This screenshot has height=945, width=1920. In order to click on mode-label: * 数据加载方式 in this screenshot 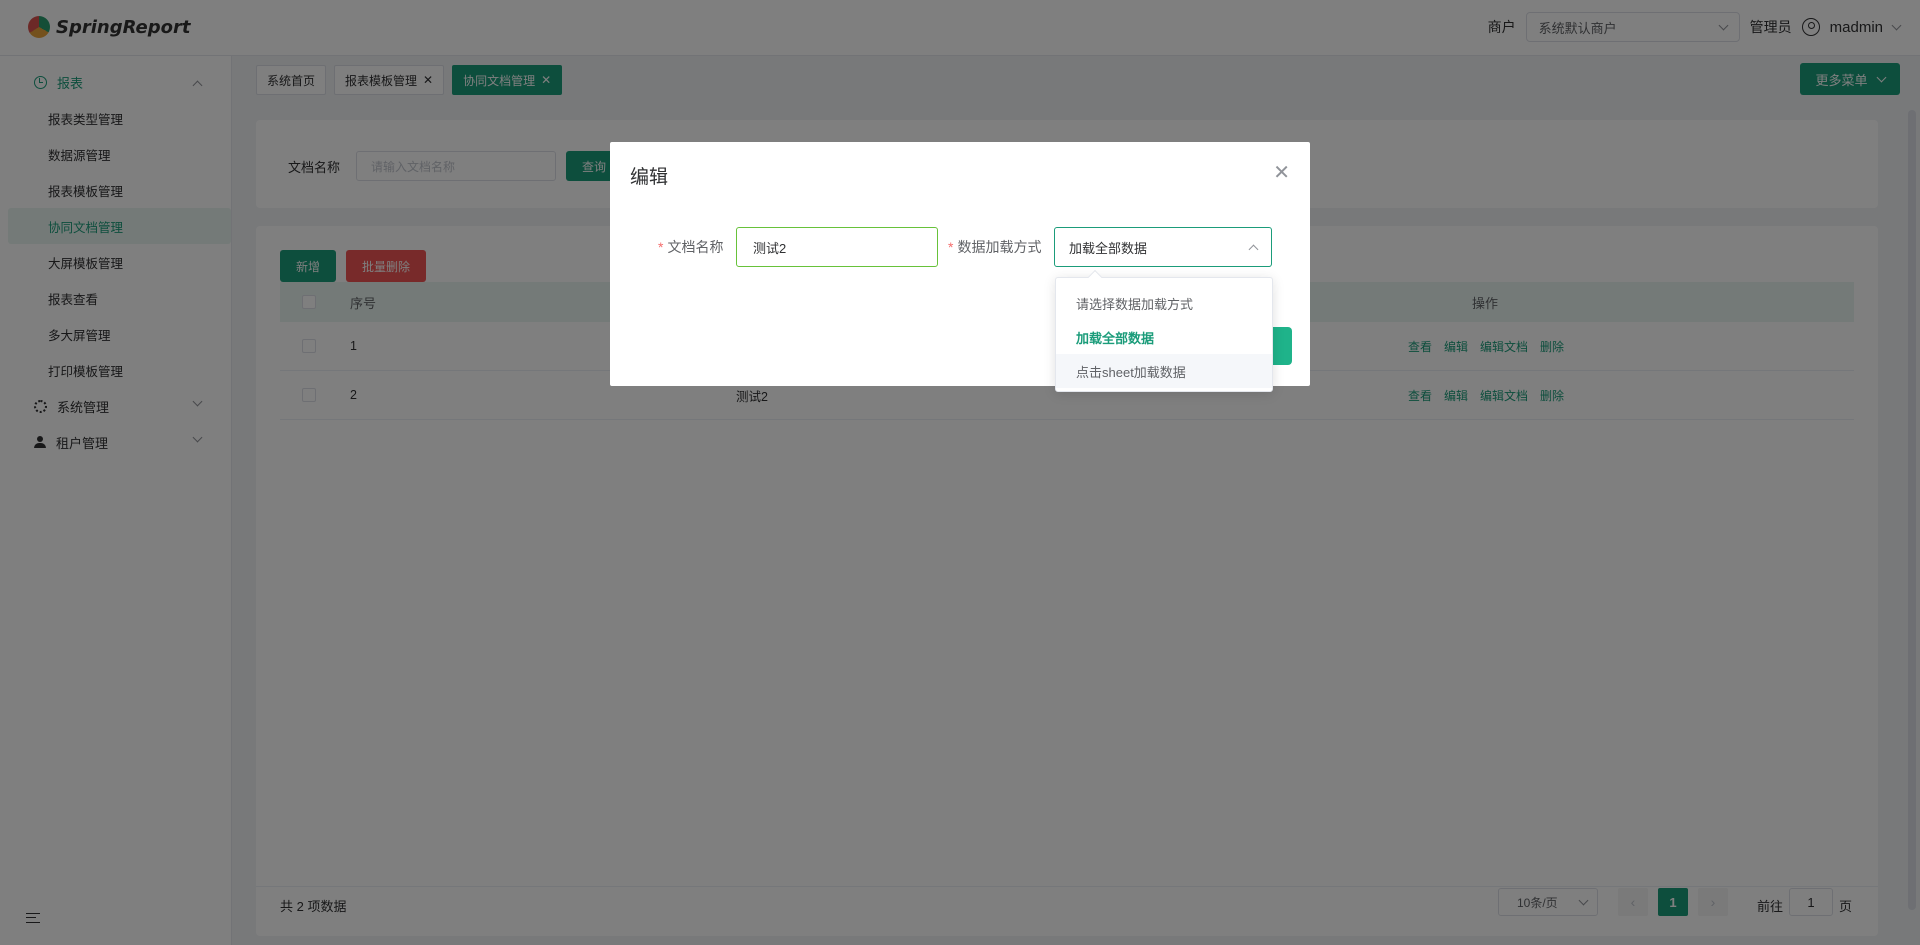, I will do `click(995, 247)`.